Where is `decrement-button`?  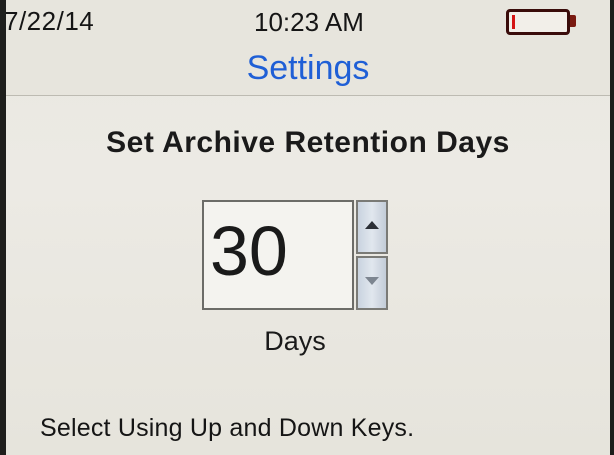 decrement-button is located at coordinates (372, 283).